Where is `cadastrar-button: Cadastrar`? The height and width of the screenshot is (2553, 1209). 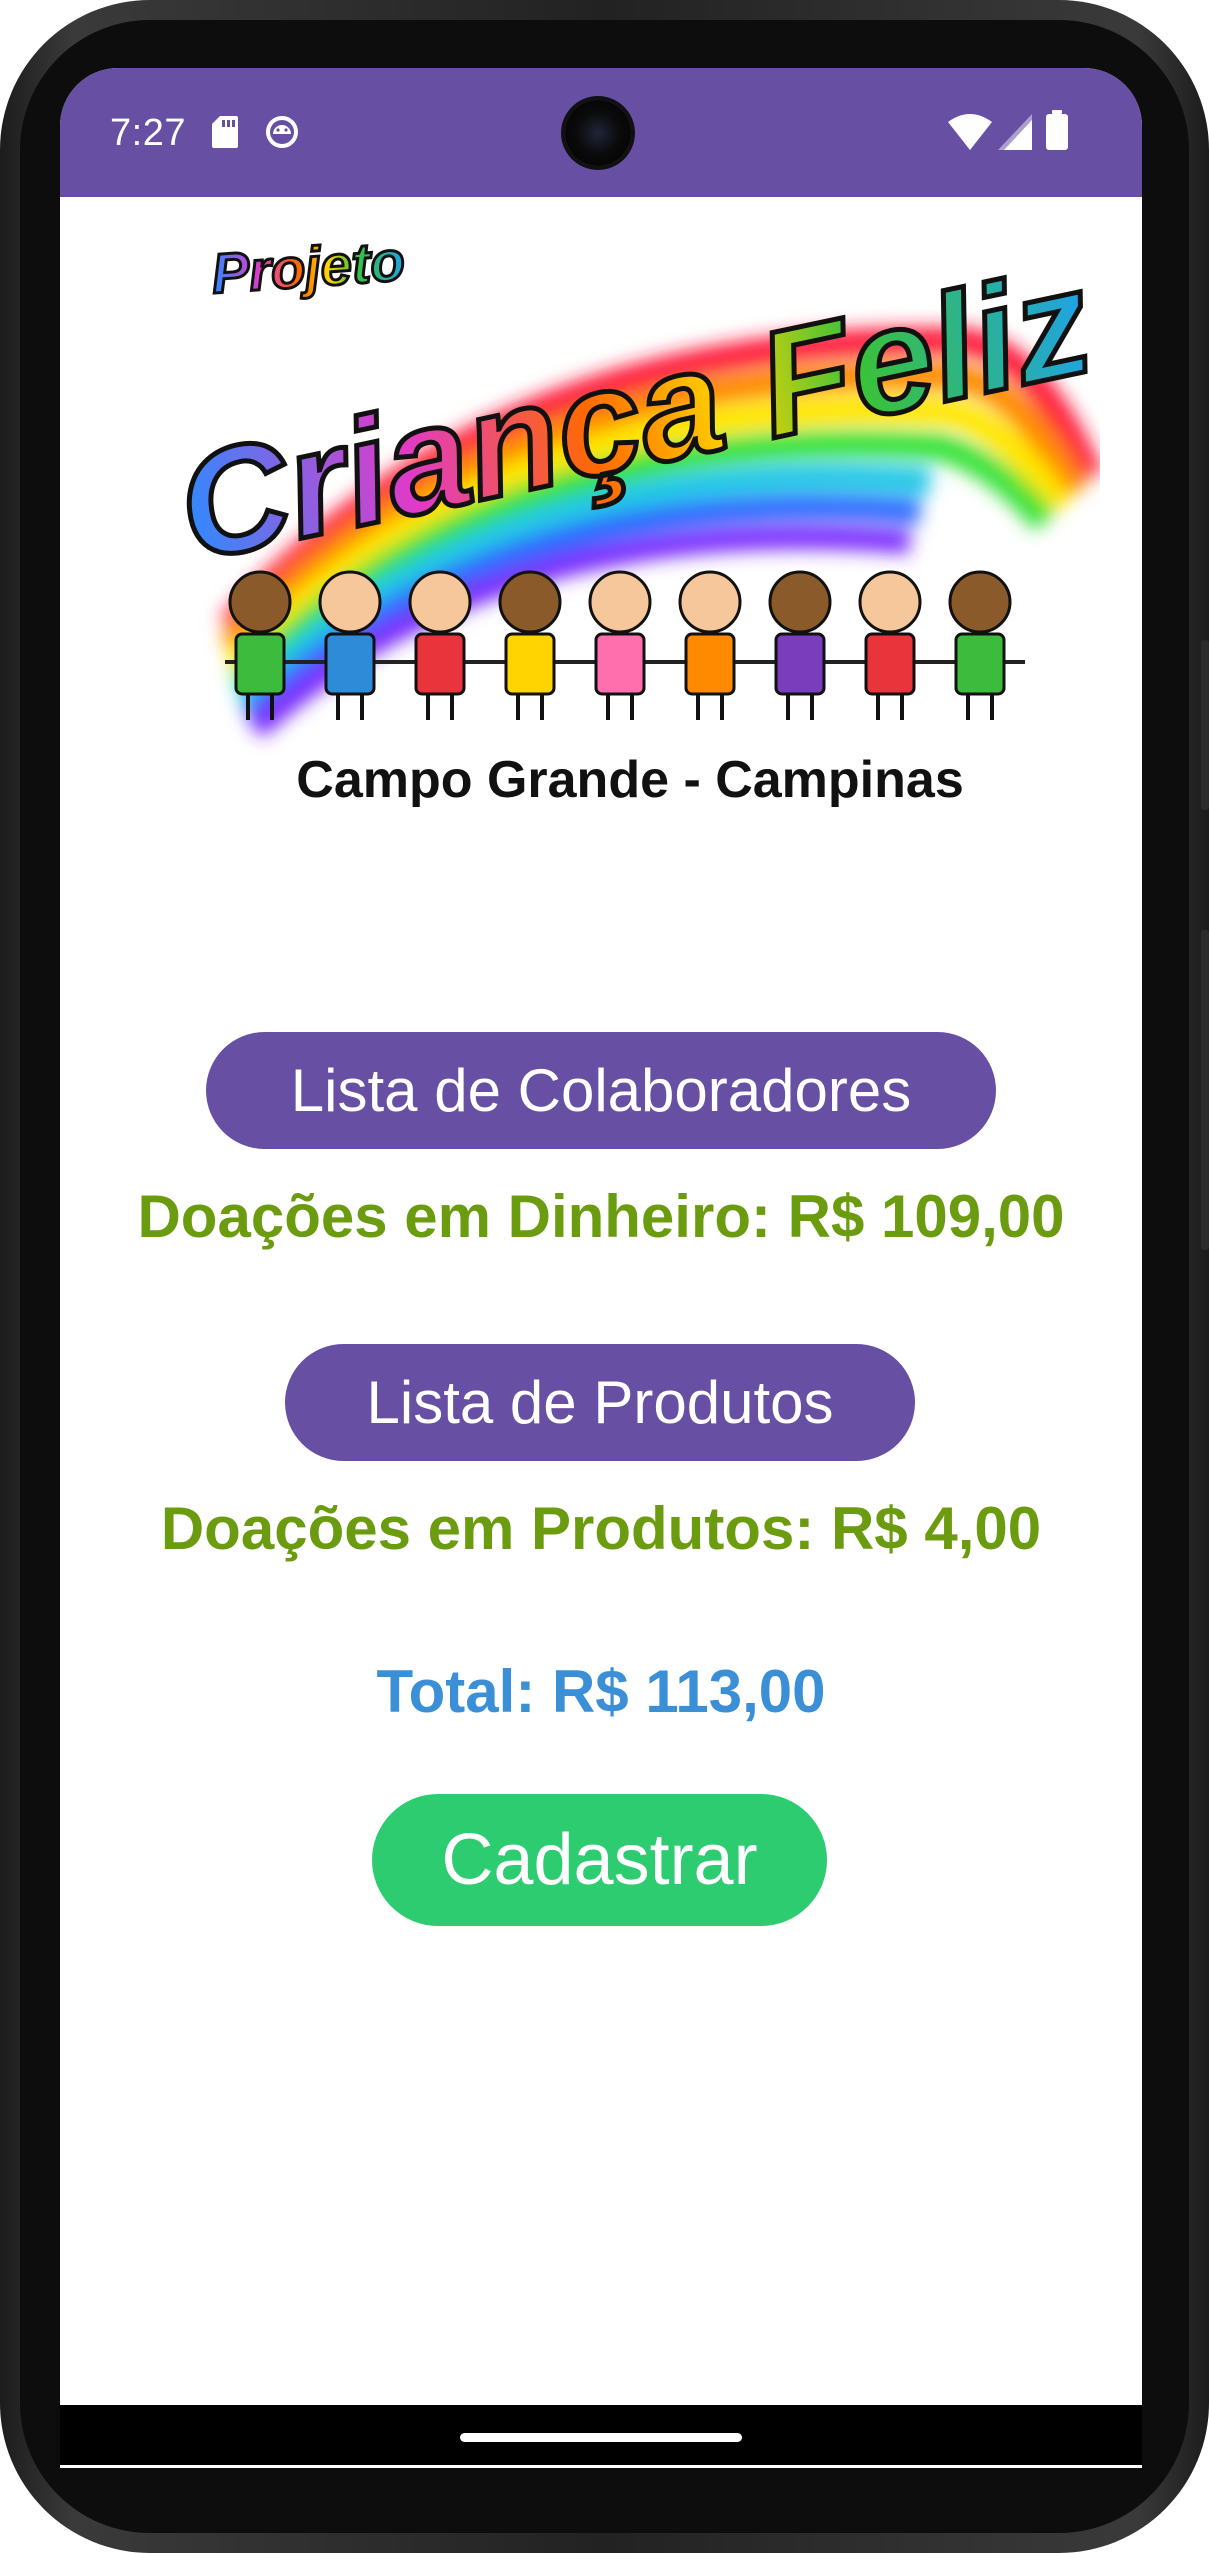 cadastrar-button: Cadastrar is located at coordinates (599, 1860).